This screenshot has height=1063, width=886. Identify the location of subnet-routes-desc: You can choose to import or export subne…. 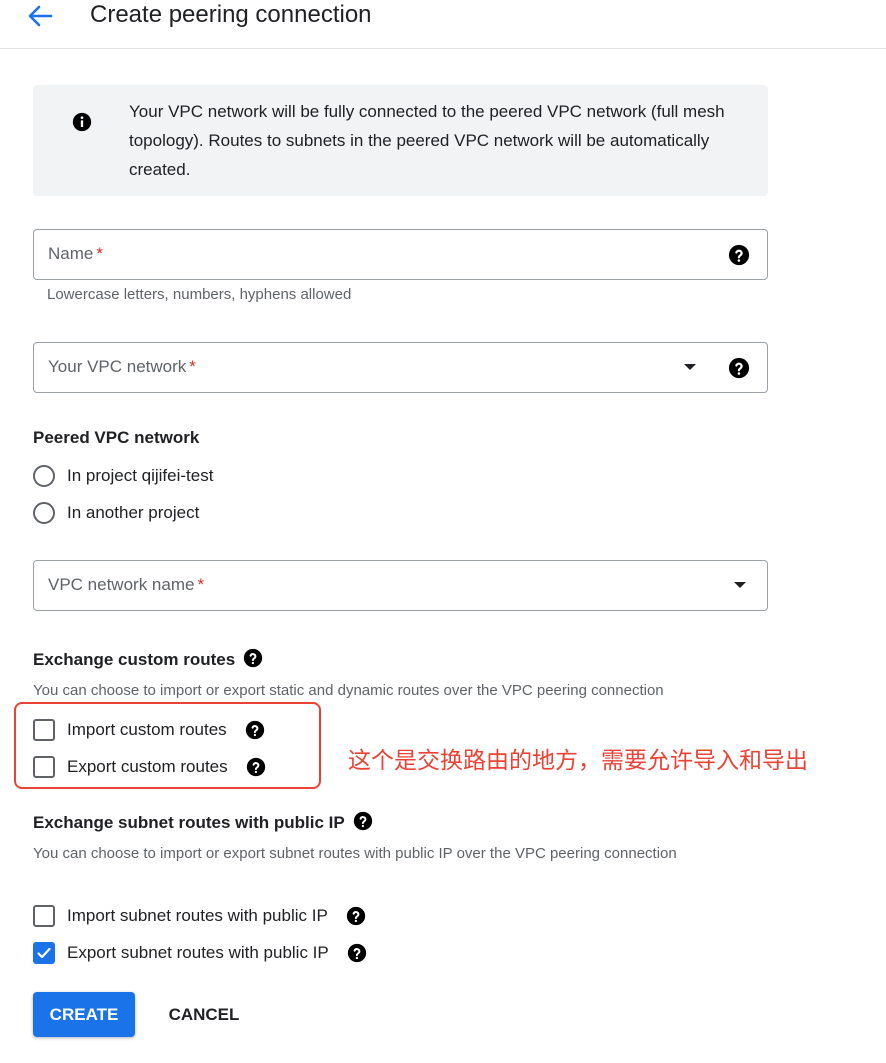
(355, 853).